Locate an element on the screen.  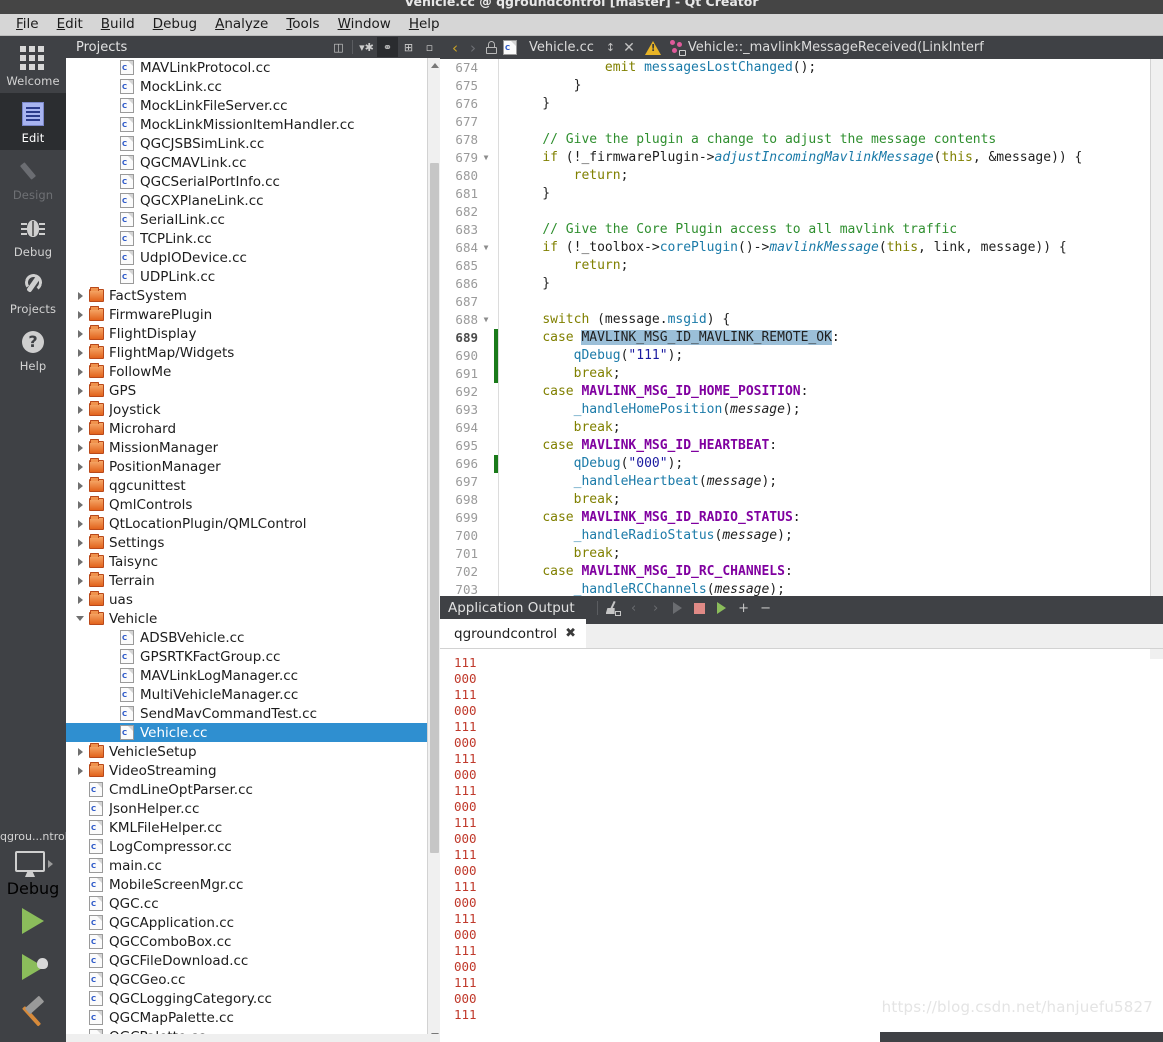
code-line: 675 } is located at coordinates (761, 86).